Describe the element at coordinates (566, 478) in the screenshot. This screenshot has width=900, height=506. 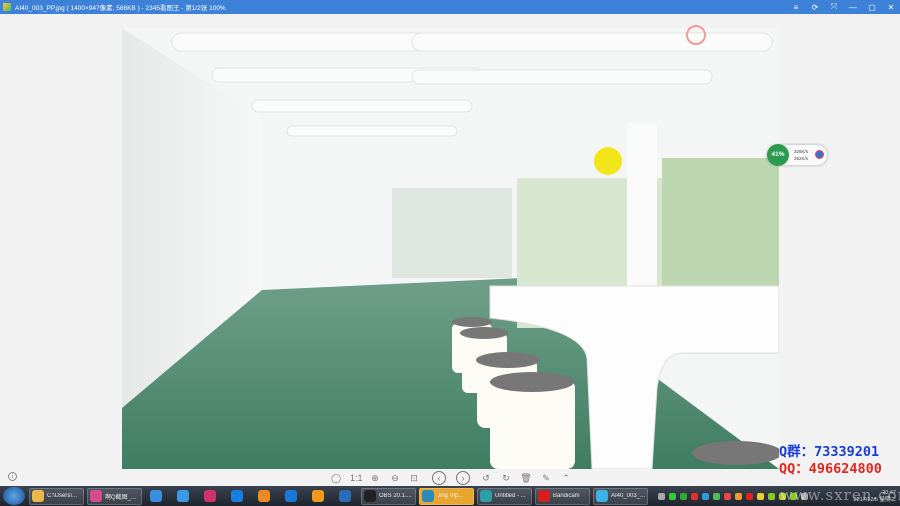
I see `more-icon: ⌃` at that location.